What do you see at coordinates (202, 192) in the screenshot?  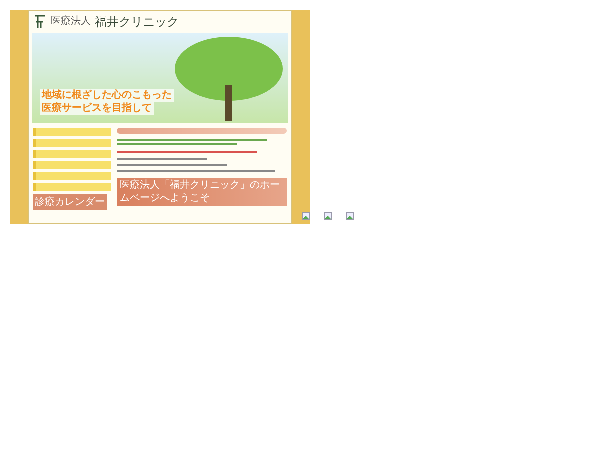 I see `section-title: 医療法人「福井クリニック」のホームページへようこそ` at bounding box center [202, 192].